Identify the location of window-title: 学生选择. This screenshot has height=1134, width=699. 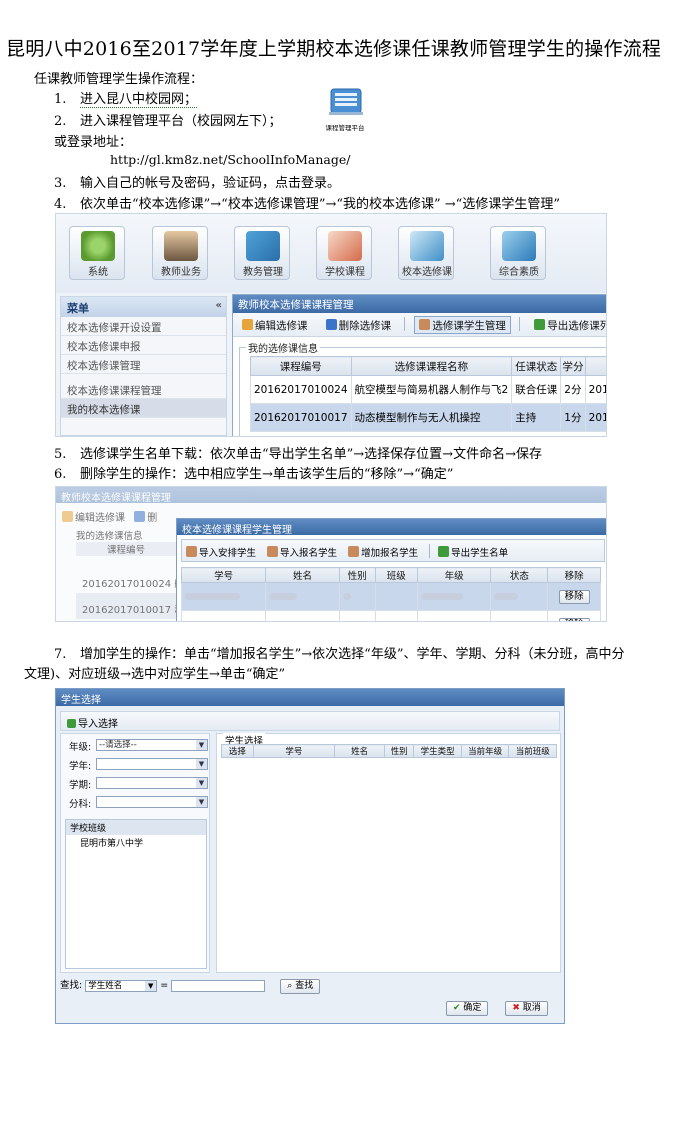
(310, 697).